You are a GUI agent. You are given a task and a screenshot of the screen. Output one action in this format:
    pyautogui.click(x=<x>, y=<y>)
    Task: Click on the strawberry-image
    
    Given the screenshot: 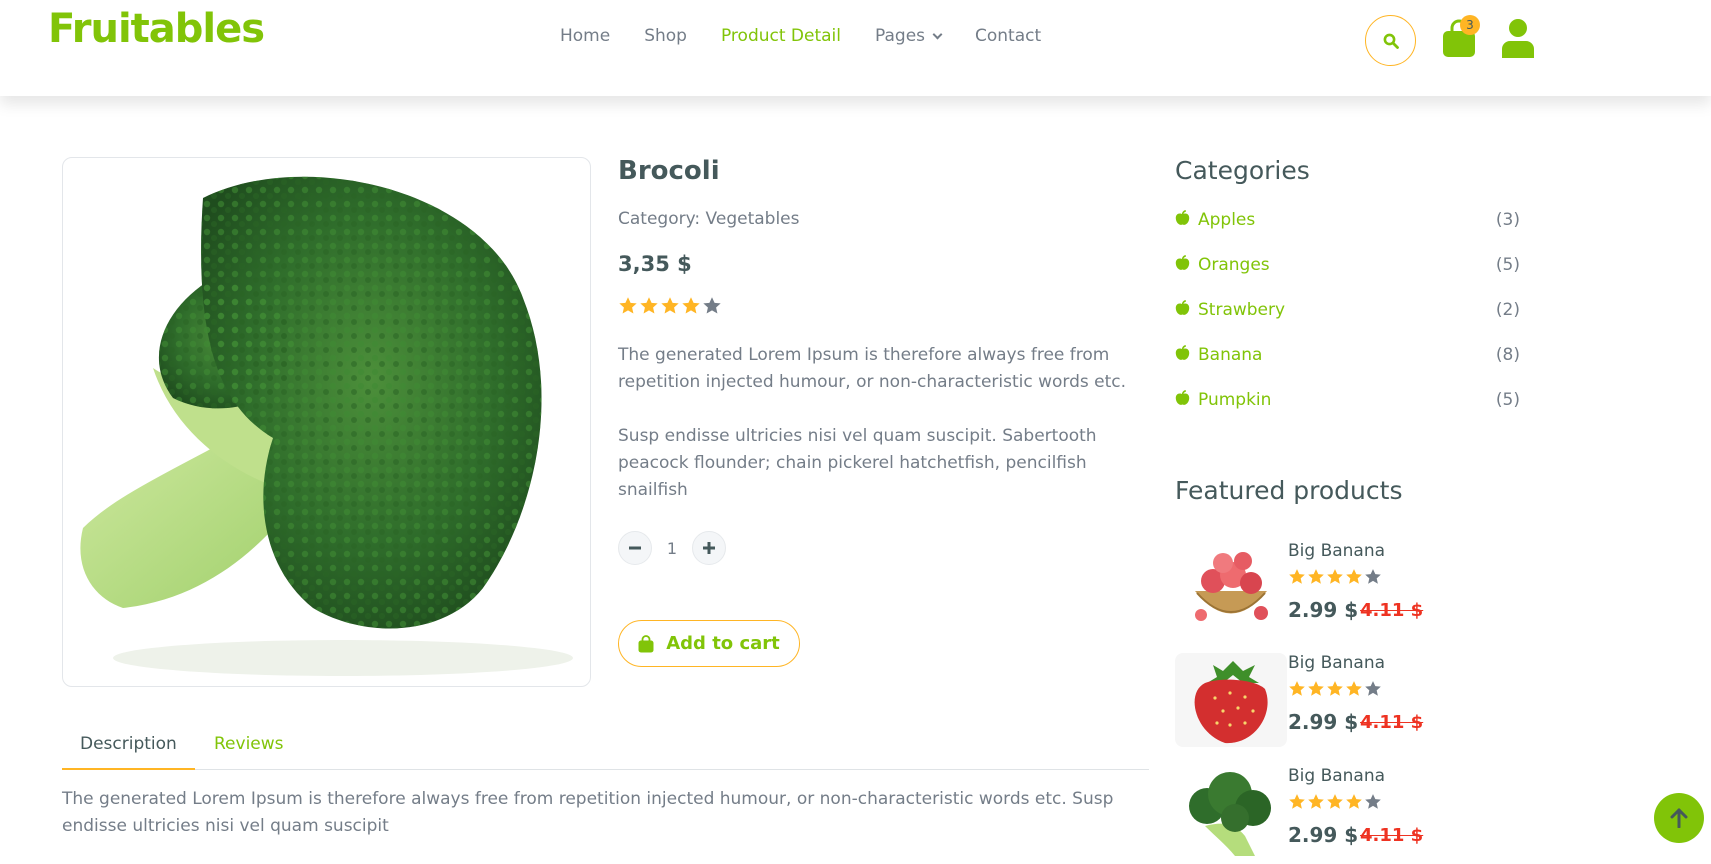 What is the action you would take?
    pyautogui.click(x=1231, y=702)
    